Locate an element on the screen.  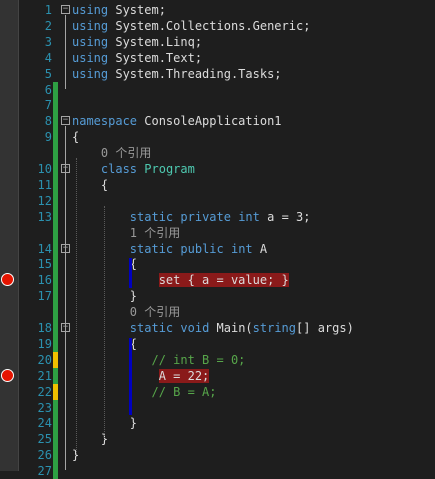
line-number: 17 is located at coordinates (44, 296).